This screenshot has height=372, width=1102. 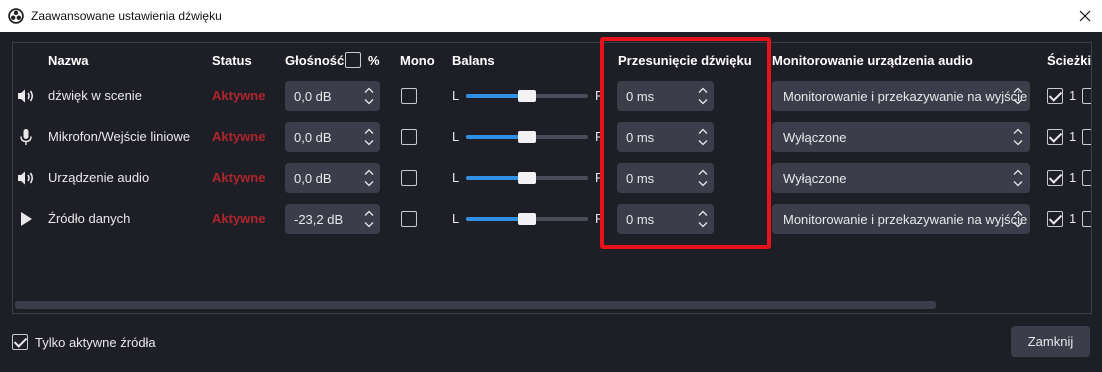 I want to click on window-close-button, so click(x=1085, y=16).